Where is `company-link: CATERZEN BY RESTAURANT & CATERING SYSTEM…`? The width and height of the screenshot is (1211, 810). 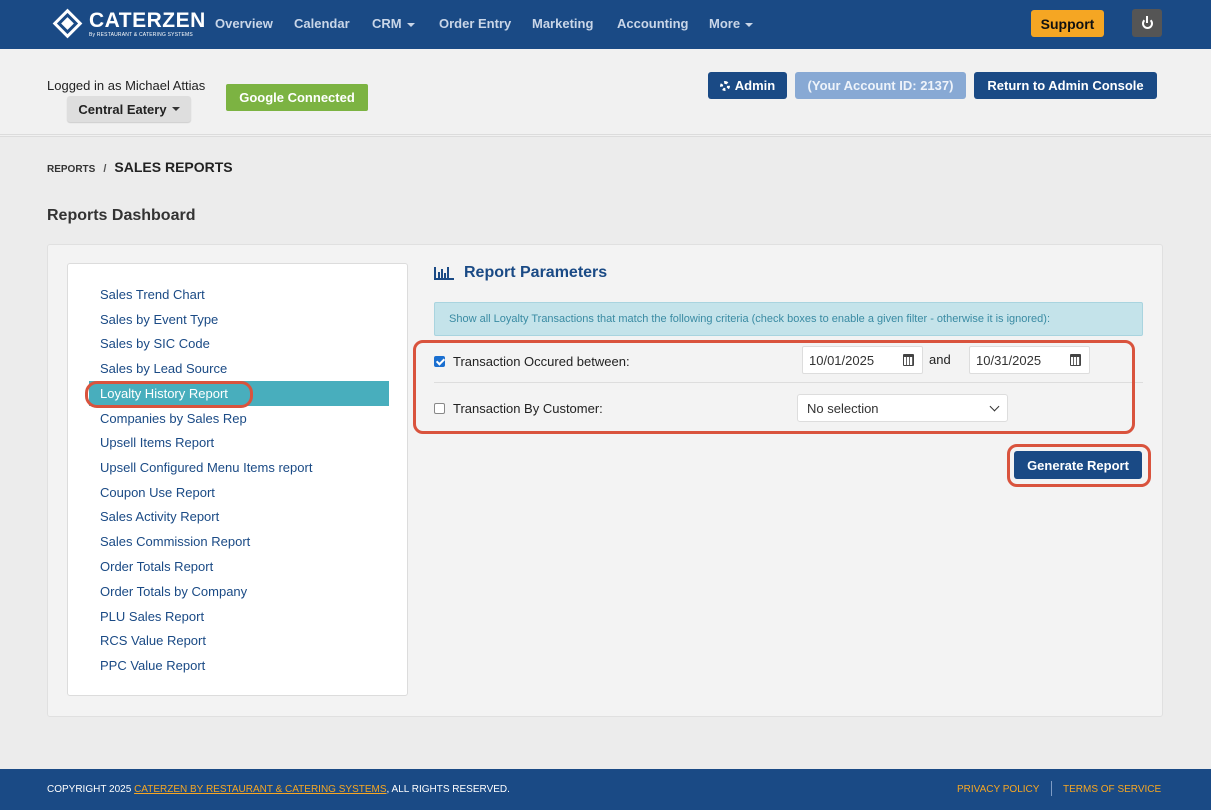 company-link: CATERZEN BY RESTAURANT & CATERING SYSTEM… is located at coordinates (260, 789).